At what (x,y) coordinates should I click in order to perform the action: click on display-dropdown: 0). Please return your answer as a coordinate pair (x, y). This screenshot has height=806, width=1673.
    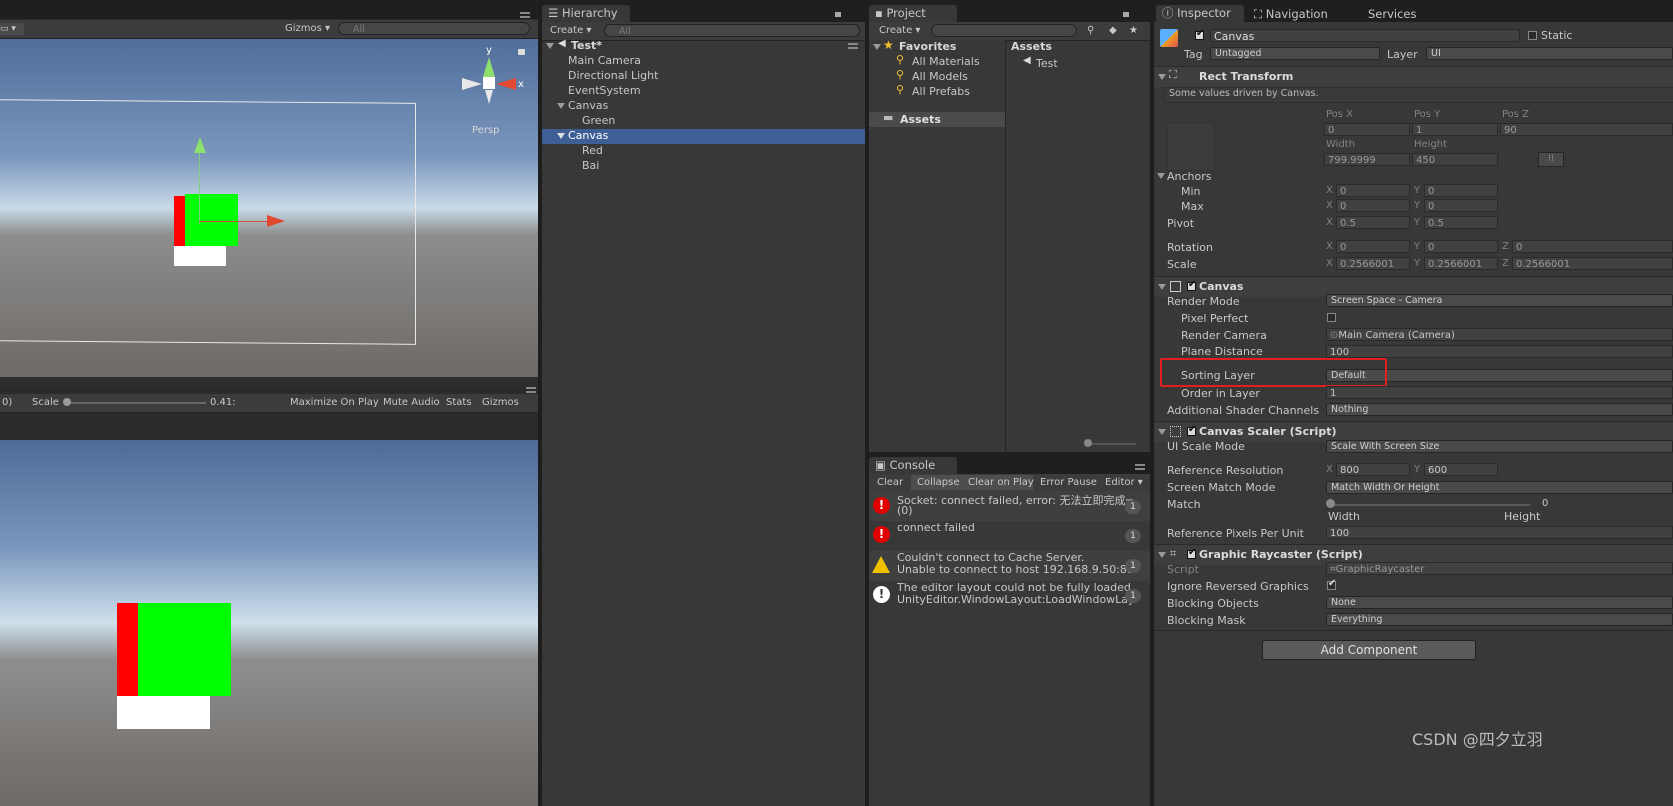
    Looking at the image, I should click on (7, 403).